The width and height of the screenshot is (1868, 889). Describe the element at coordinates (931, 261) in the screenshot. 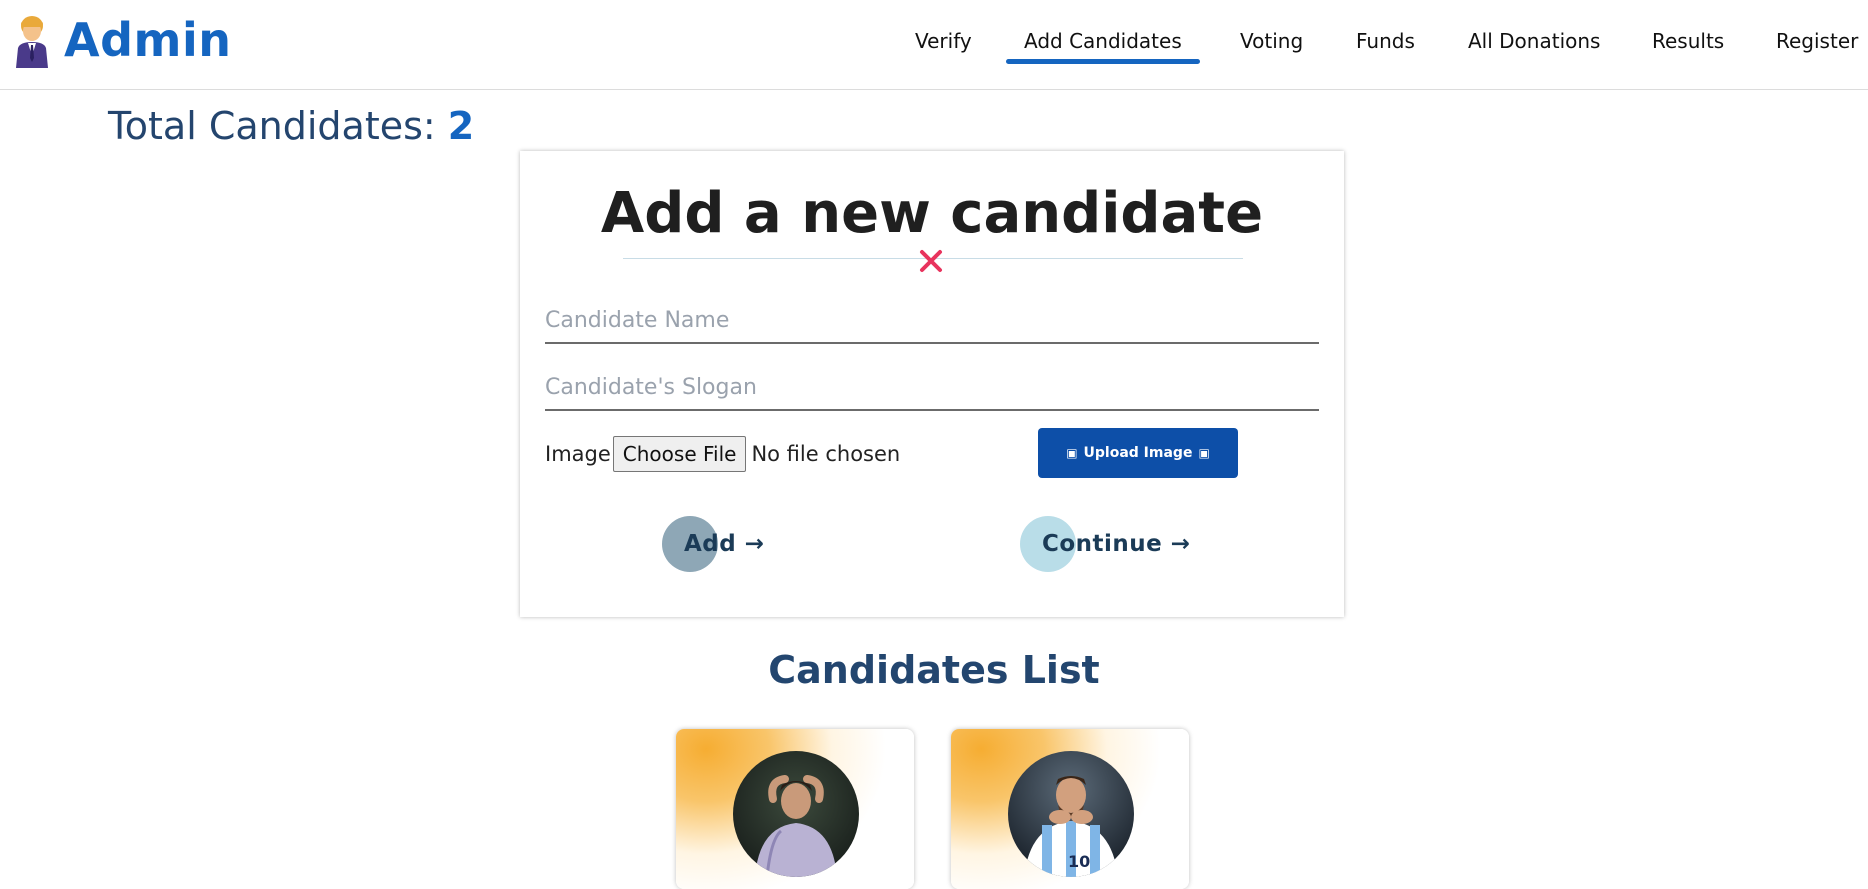

I see `close-icon` at that location.